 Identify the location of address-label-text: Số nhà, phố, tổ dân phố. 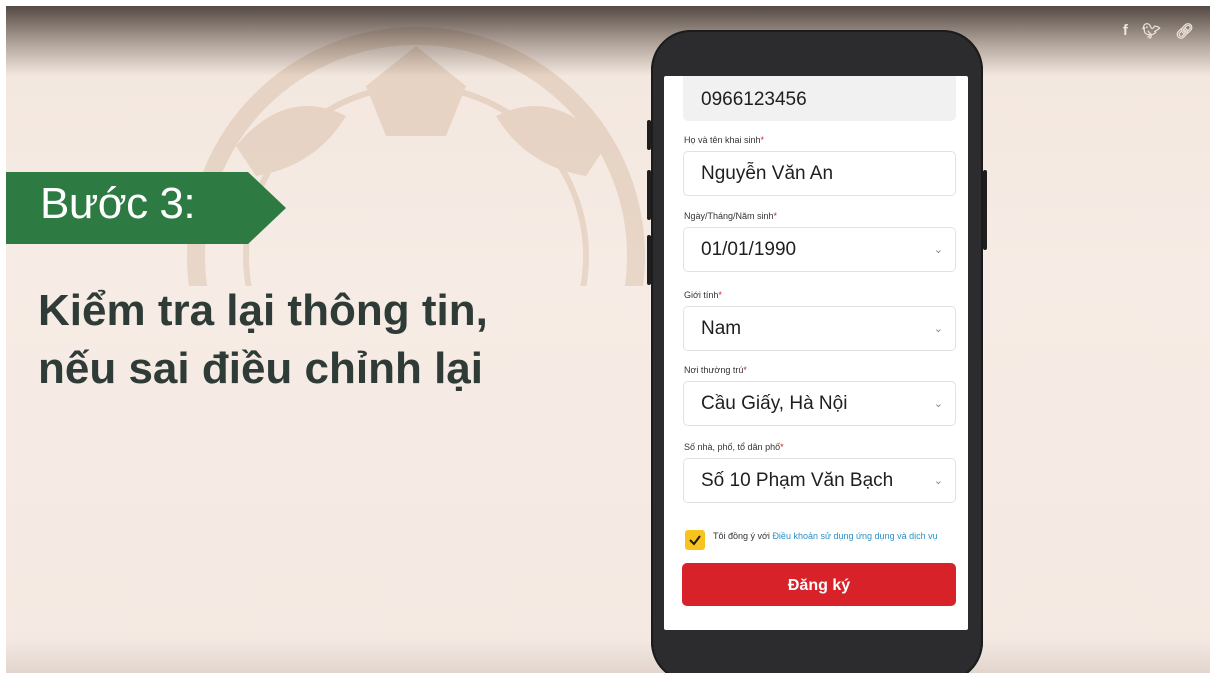
(732, 447).